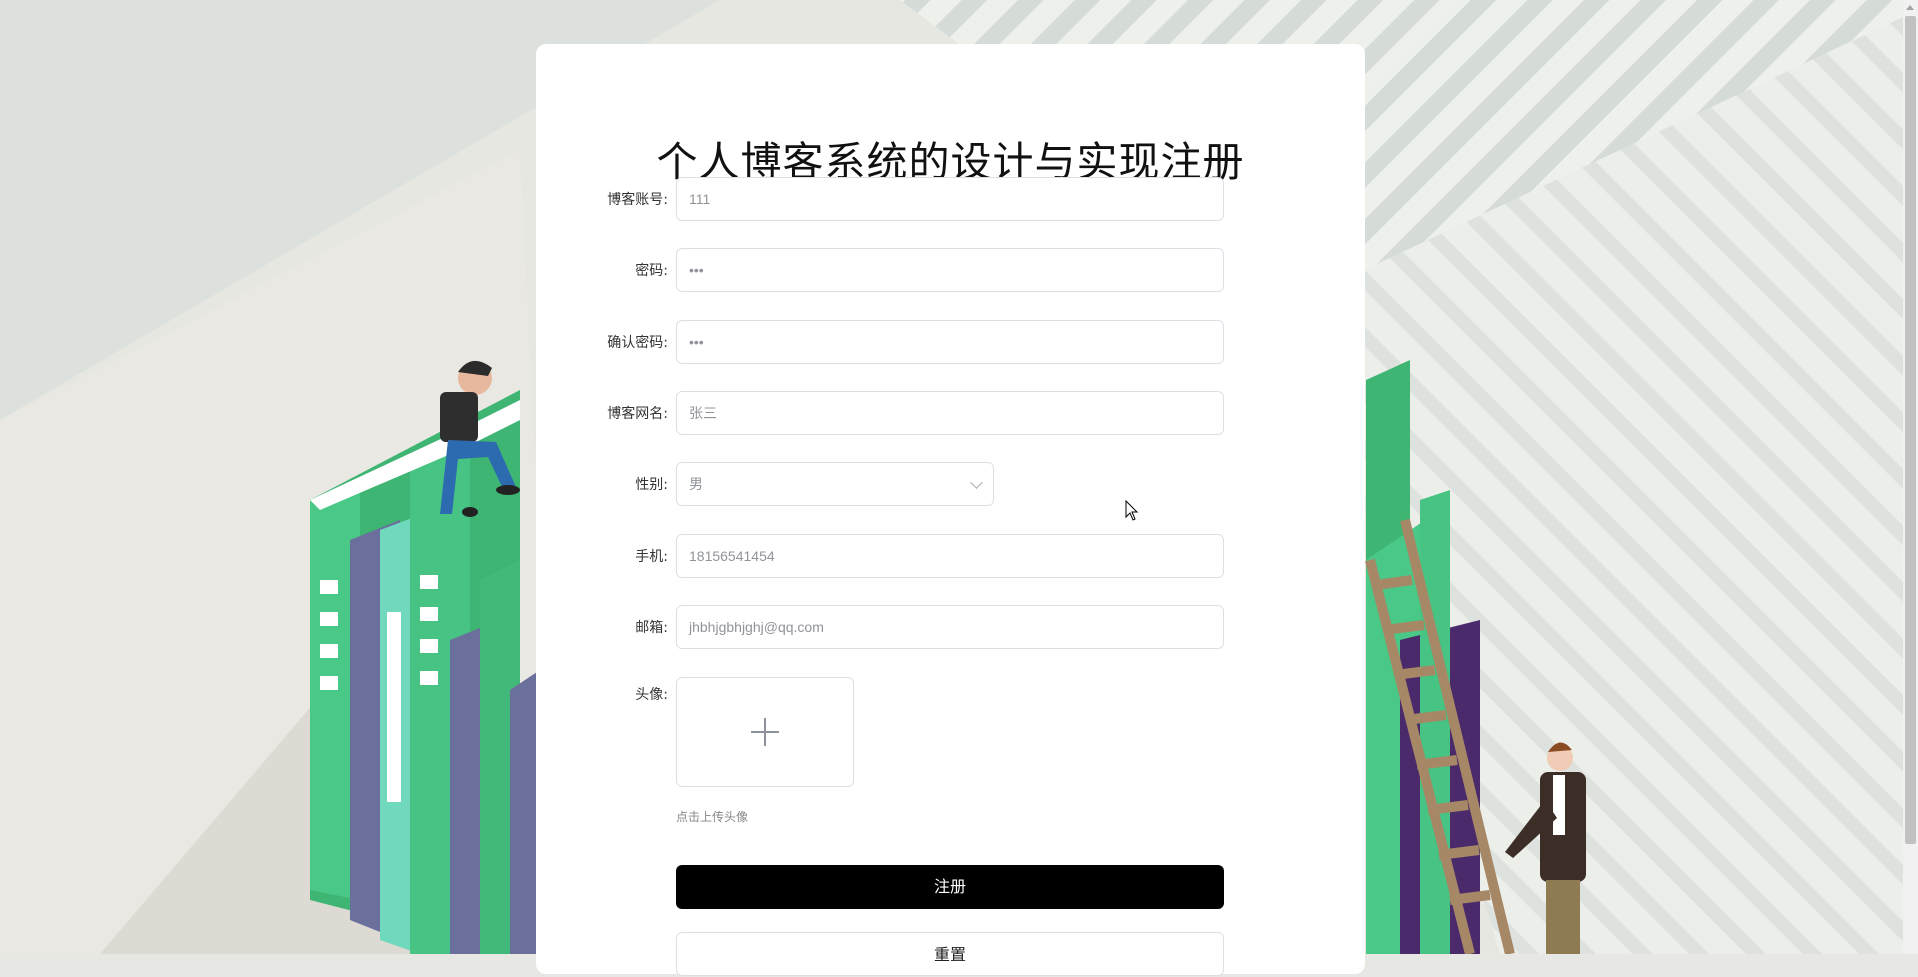 The image size is (1918, 977). What do you see at coordinates (637, 414) in the screenshot?
I see `nickname-label: 博客网名:` at bounding box center [637, 414].